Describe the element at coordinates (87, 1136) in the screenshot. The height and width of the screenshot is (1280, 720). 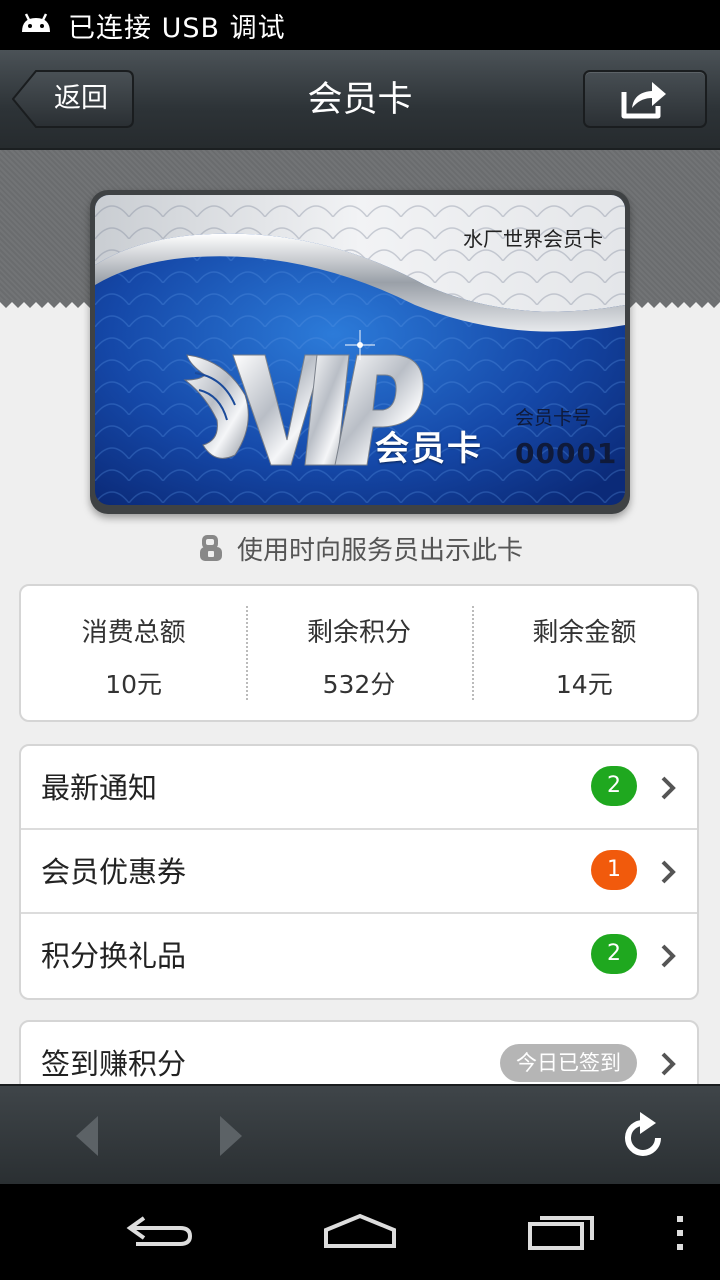
I see `arrow-left-icon` at that location.